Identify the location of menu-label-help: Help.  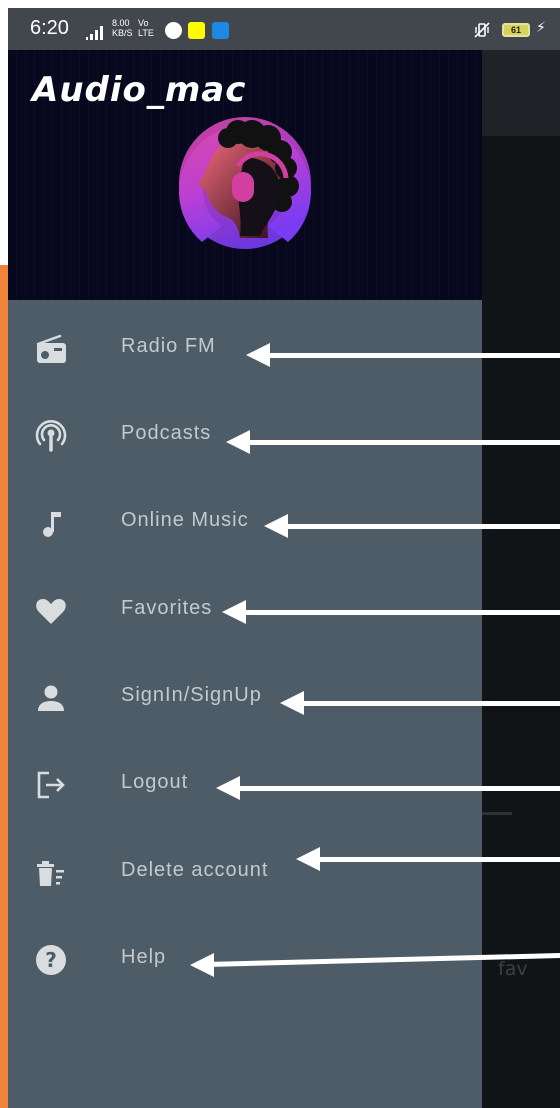
(144, 957).